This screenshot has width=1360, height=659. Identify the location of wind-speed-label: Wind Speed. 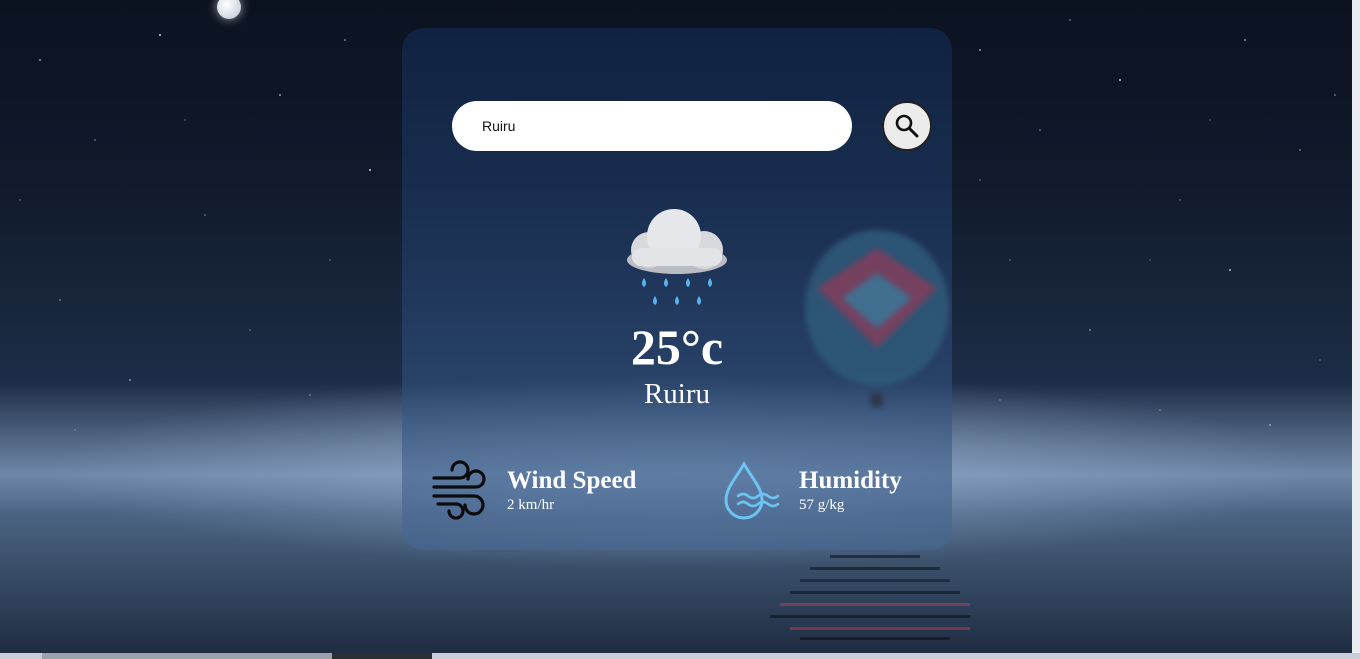
(572, 480).